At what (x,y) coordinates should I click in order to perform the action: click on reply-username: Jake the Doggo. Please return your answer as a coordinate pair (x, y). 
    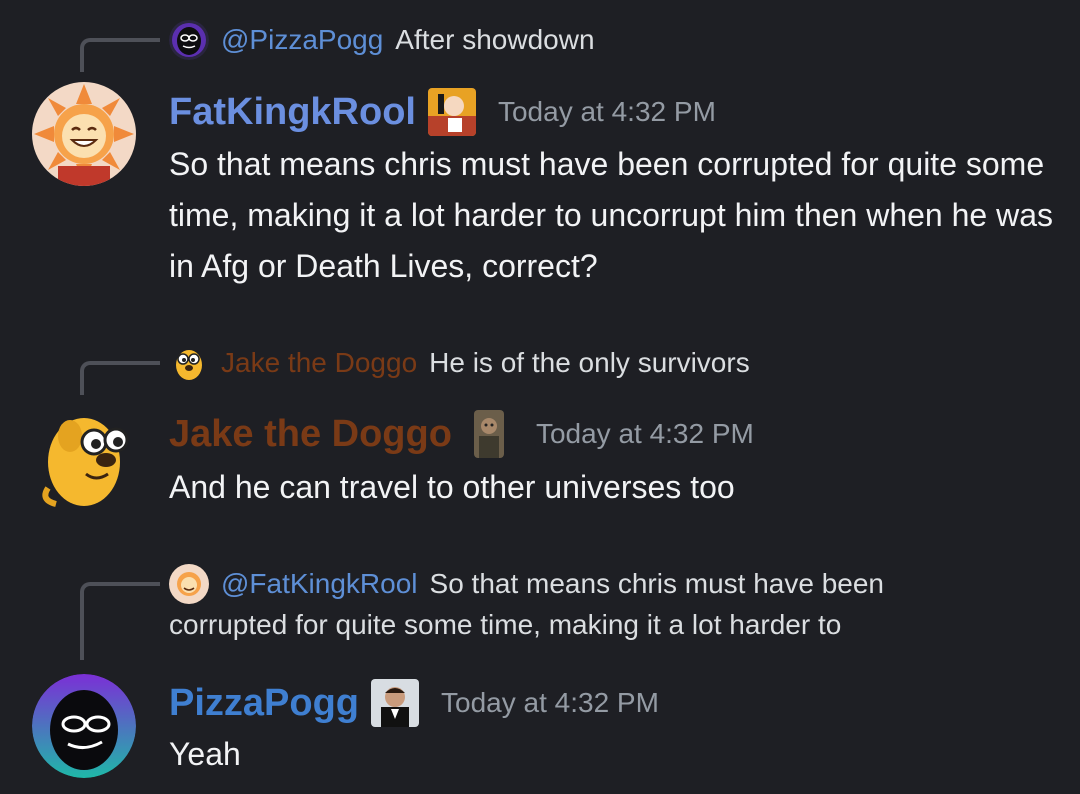
    Looking at the image, I should click on (319, 363).